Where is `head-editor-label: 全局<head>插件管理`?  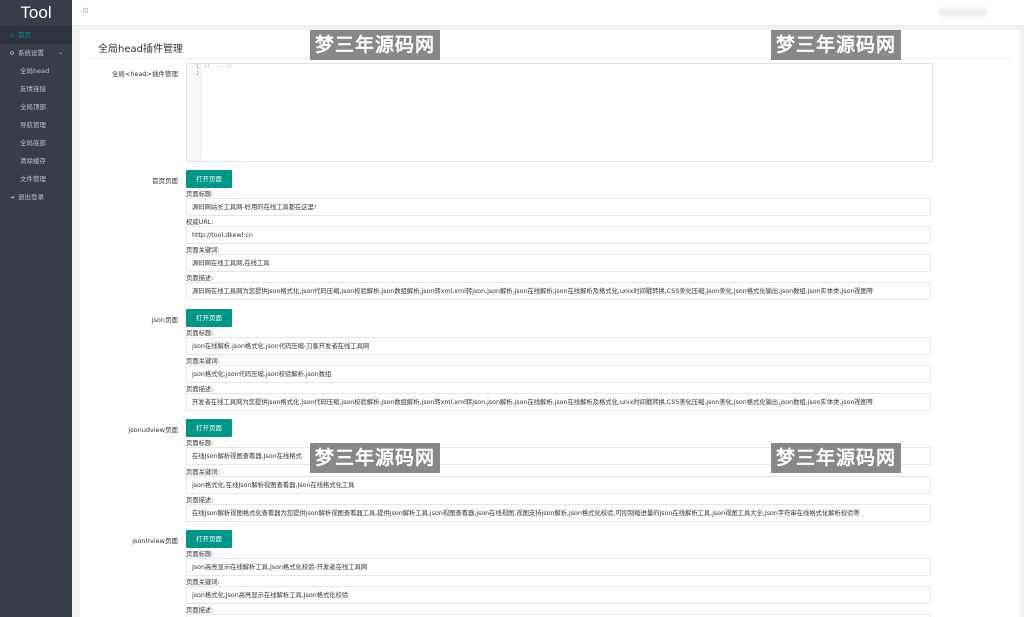 head-editor-label: 全局<head>插件管理 is located at coordinates (144, 74).